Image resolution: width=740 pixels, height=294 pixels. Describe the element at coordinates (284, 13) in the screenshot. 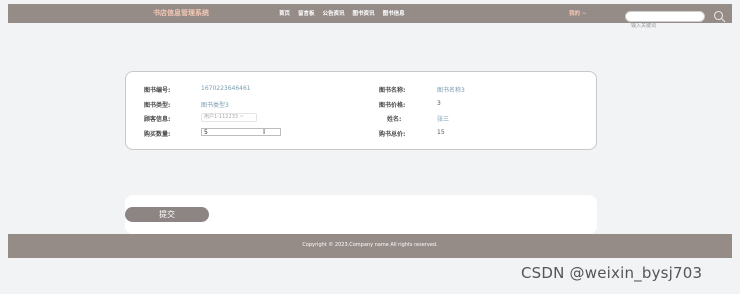

I see `nav-home: 首页` at that location.